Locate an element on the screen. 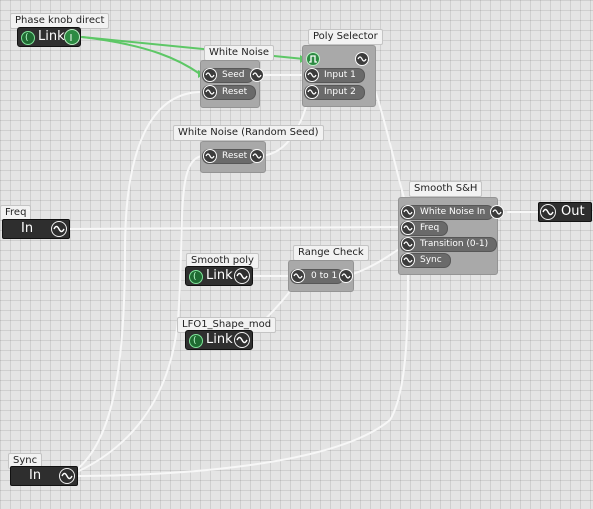 Image resolution: width=593 pixels, height=509 pixels. svg-text: I is located at coordinates (71, 38).